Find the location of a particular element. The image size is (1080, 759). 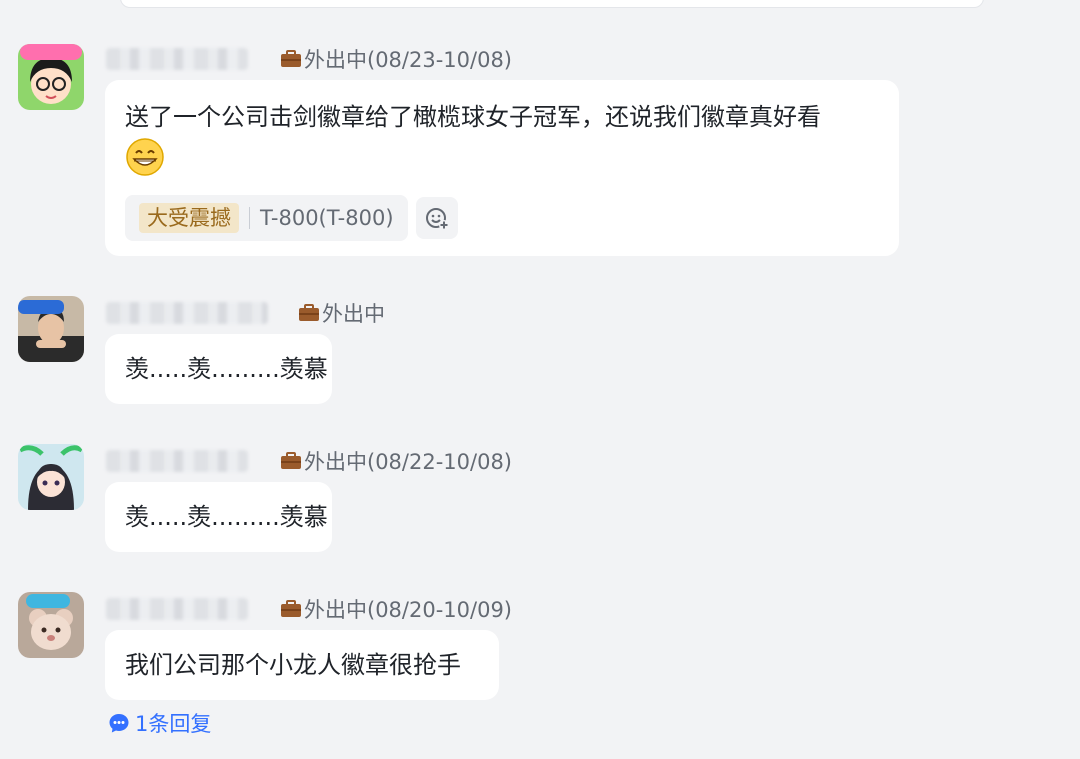

message-bubble: 我们公司那个小龙人徽章很抢手 is located at coordinates (302, 665).